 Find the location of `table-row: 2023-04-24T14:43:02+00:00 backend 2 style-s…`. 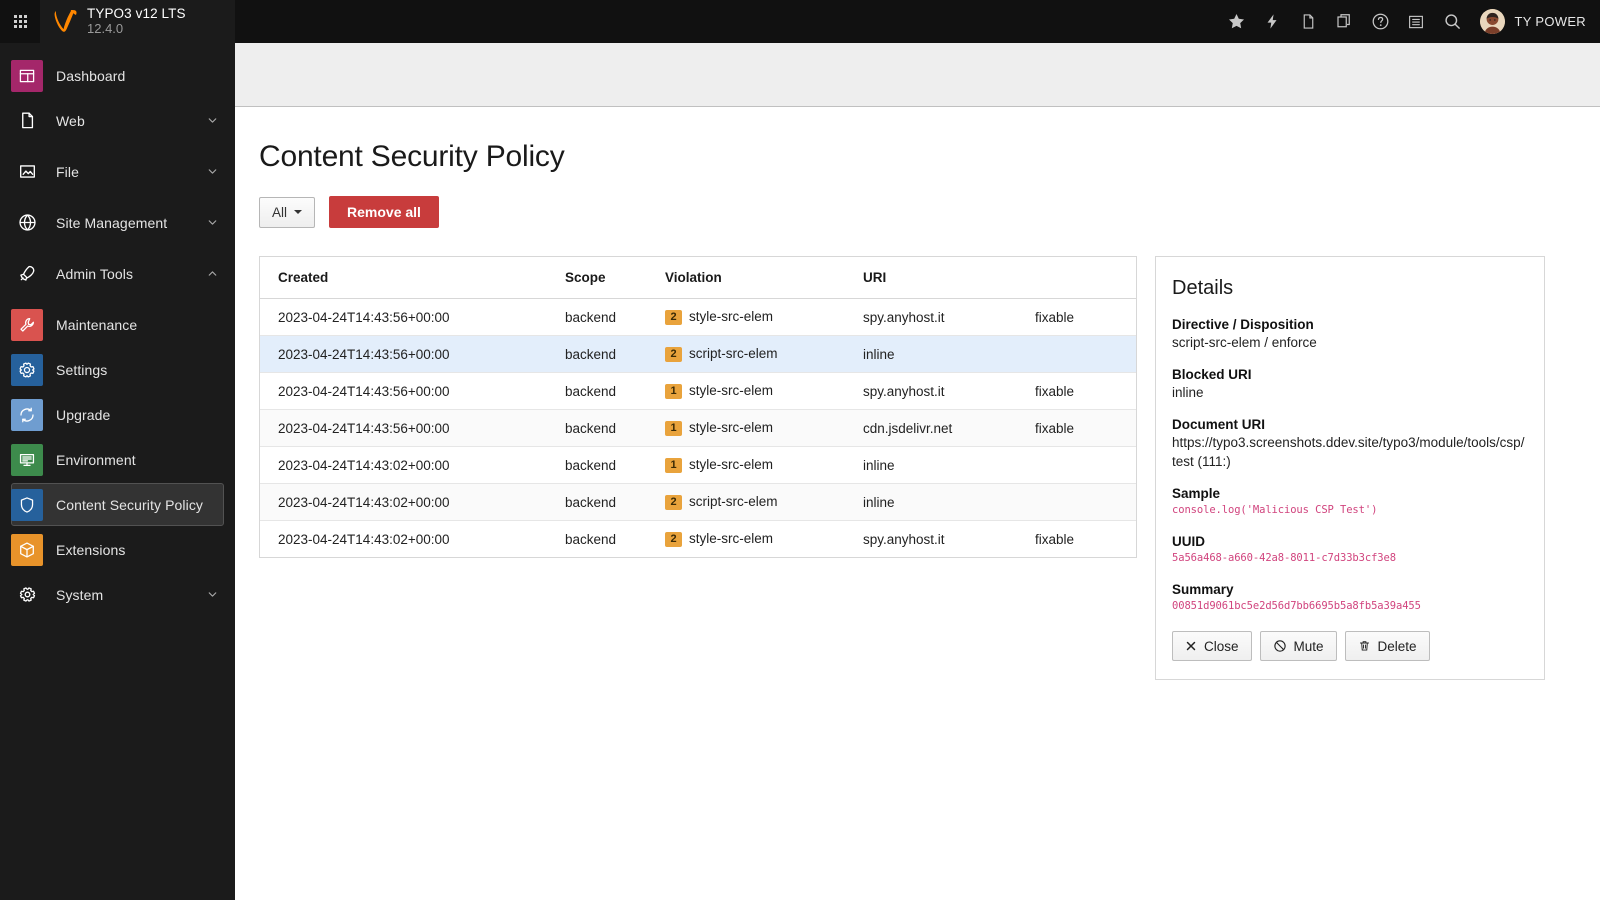

table-row: 2023-04-24T14:43:02+00:00 backend 2 style-s… is located at coordinates (698, 539).